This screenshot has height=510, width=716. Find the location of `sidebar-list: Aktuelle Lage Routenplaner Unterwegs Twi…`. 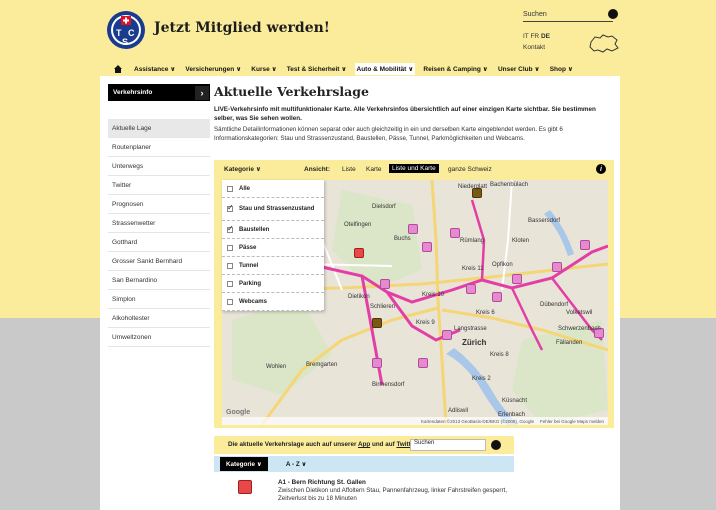

sidebar-list: Aktuelle Lage Routenplaner Unterwegs Twi… is located at coordinates (159, 233).